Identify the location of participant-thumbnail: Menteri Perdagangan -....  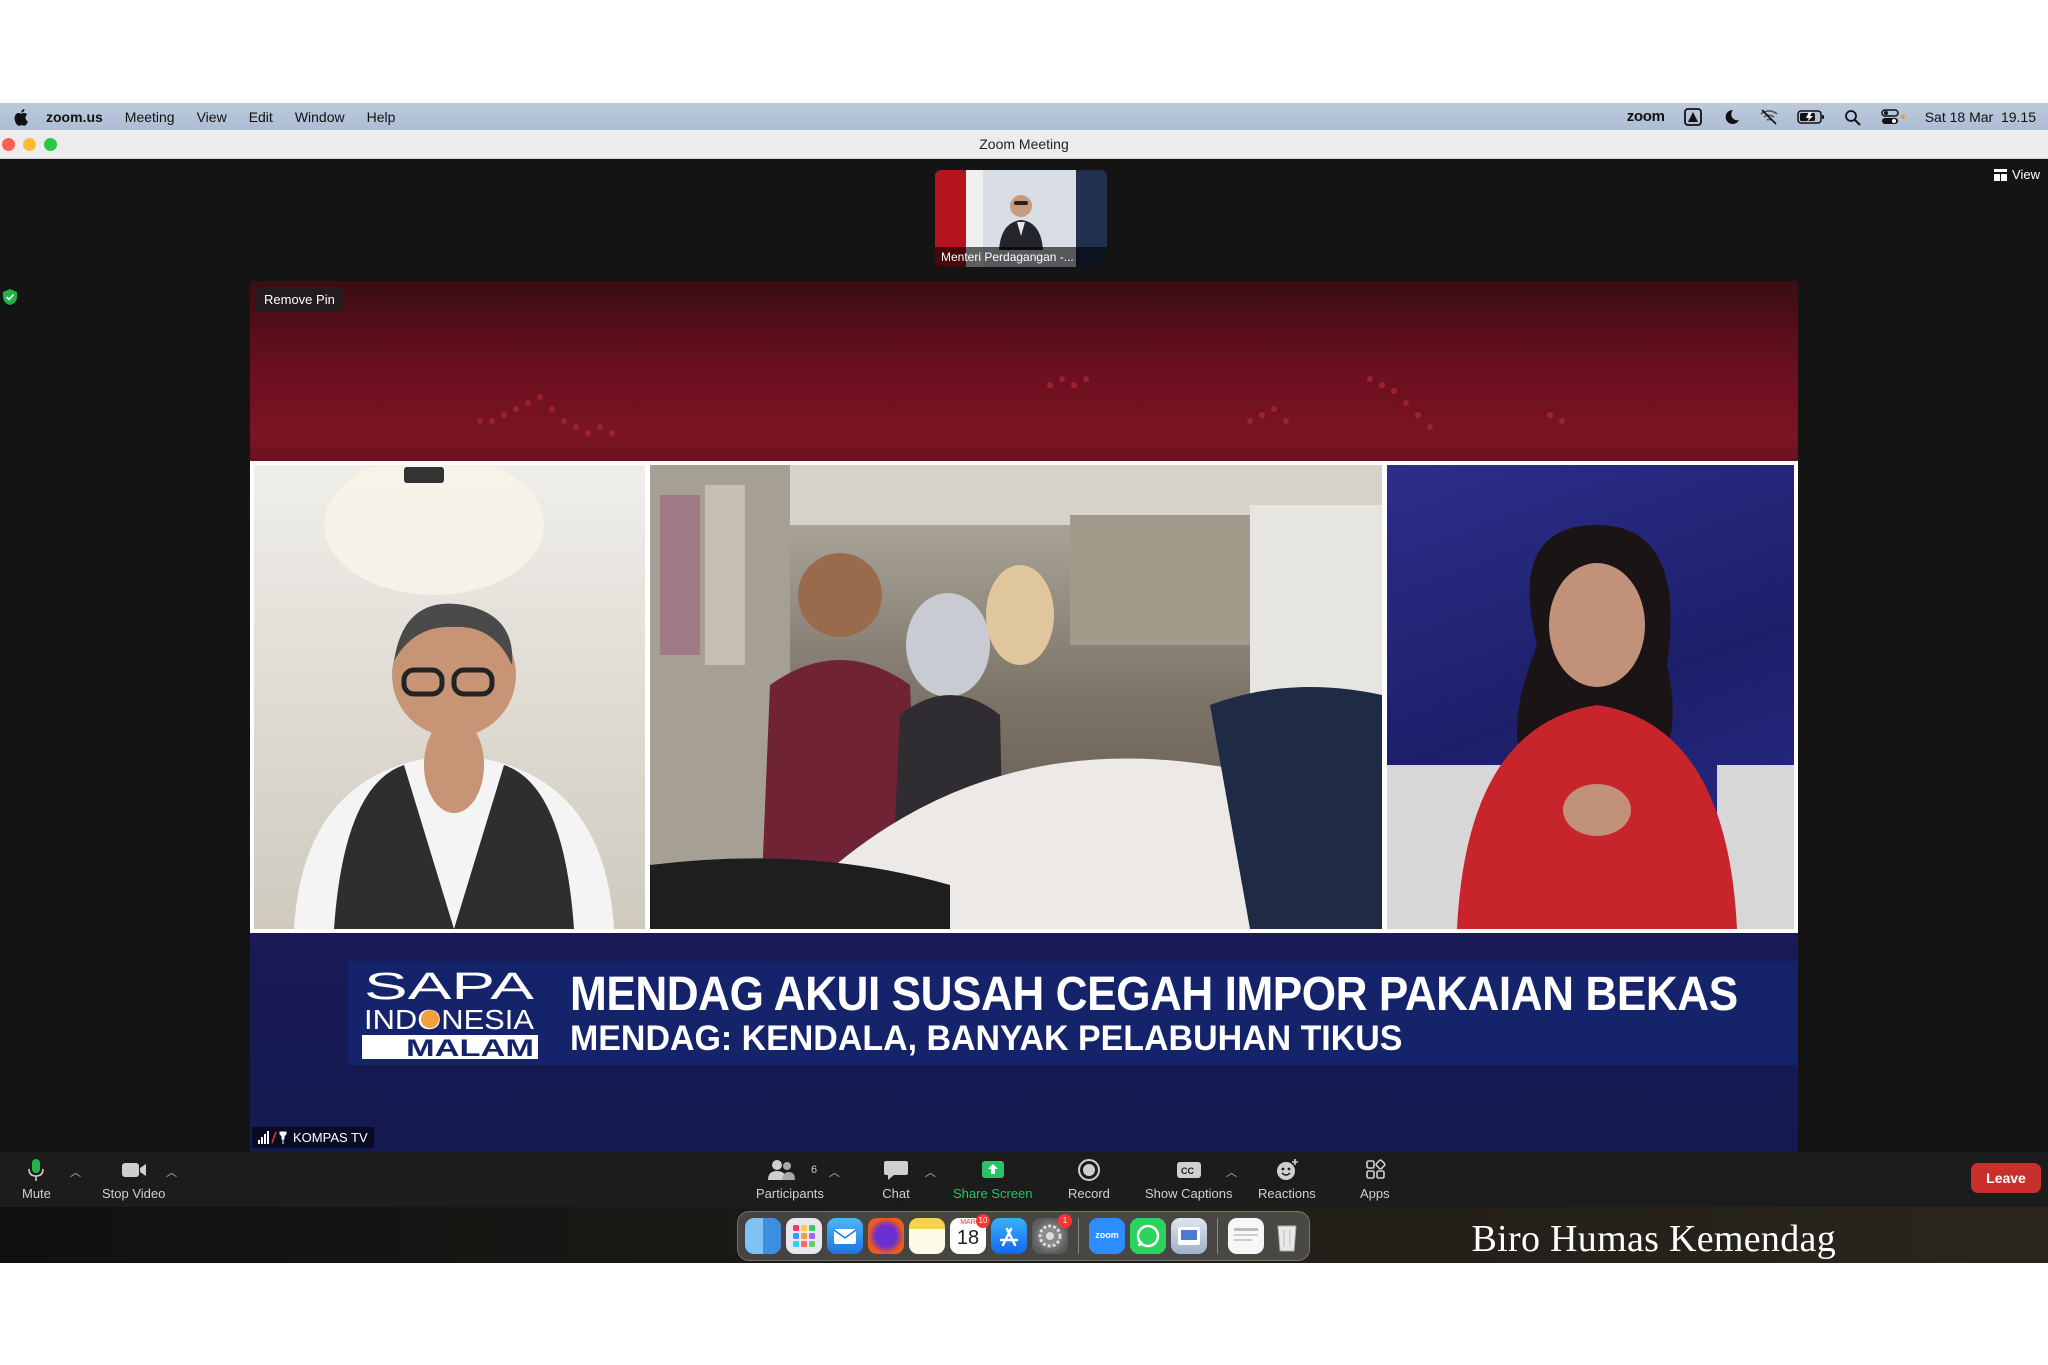
(1021, 218).